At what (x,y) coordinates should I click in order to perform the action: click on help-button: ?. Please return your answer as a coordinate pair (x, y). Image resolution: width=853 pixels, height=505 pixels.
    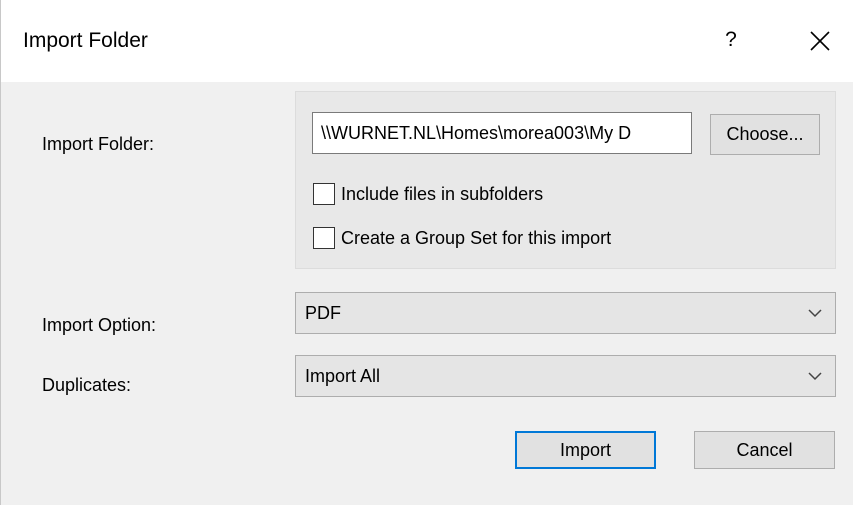
    Looking at the image, I should click on (731, 40).